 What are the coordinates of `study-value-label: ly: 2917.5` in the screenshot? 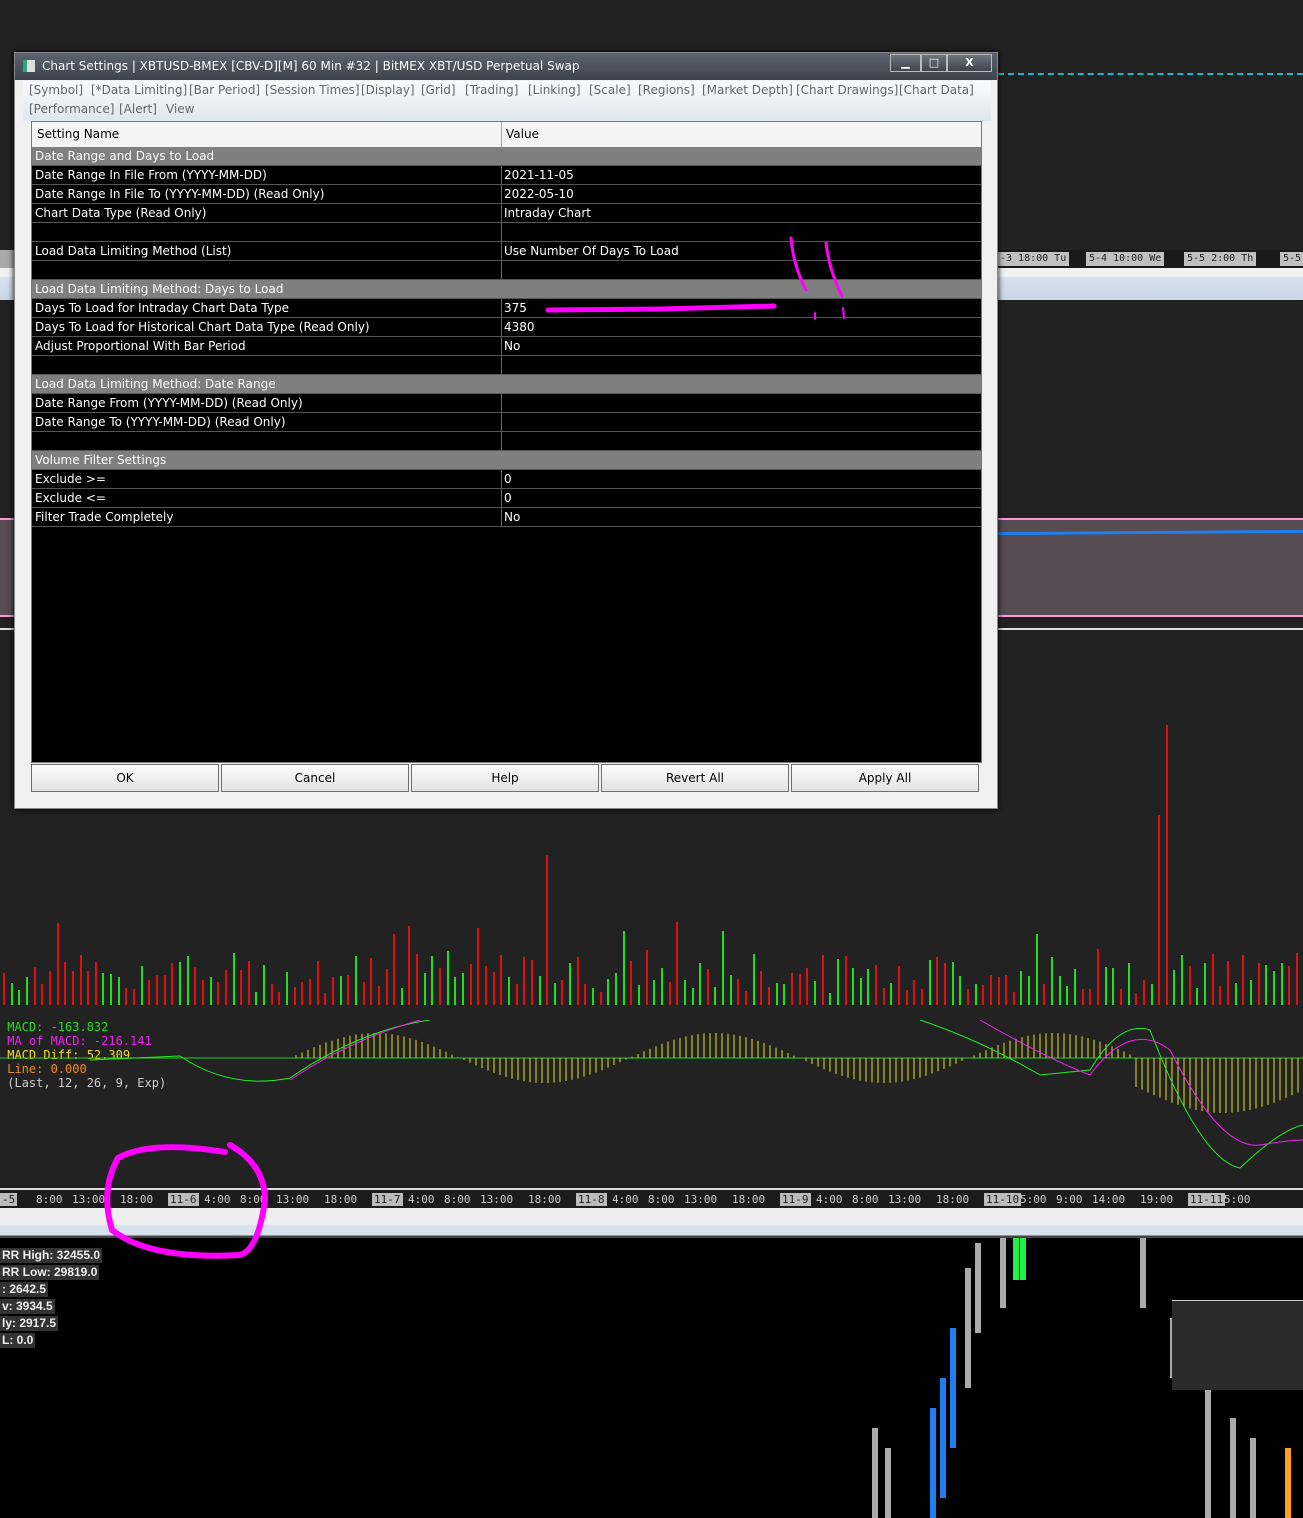 It's located at (29, 1323).